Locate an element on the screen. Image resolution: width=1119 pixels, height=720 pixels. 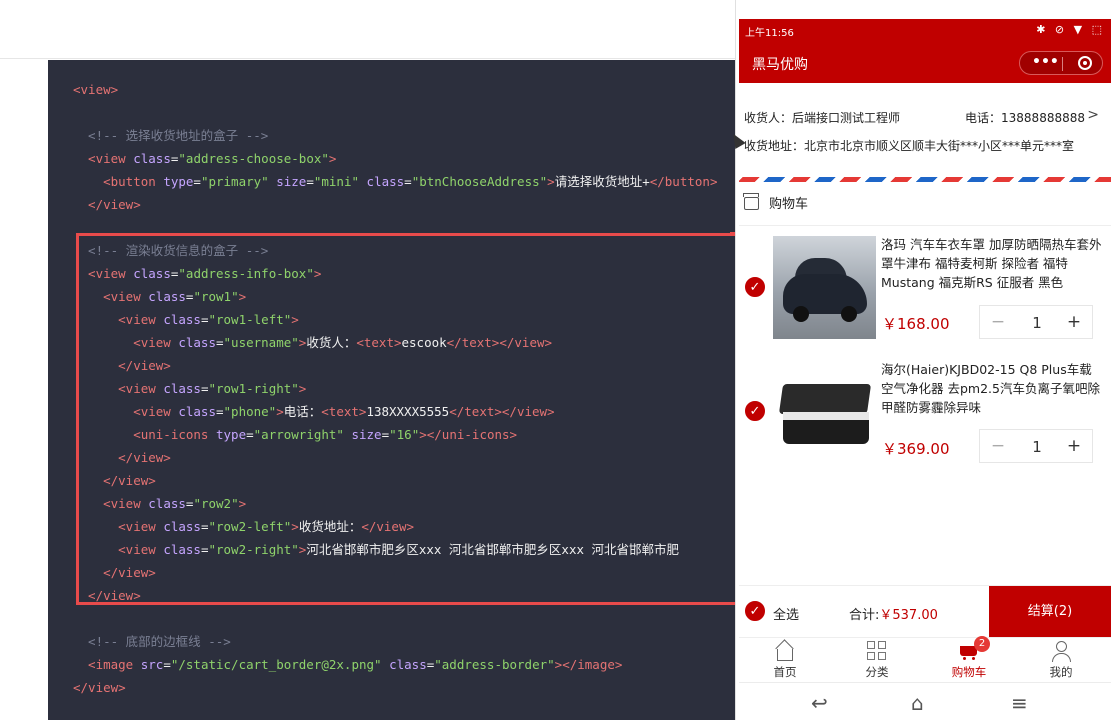
user-icon is located at coordinates (1061, 651).